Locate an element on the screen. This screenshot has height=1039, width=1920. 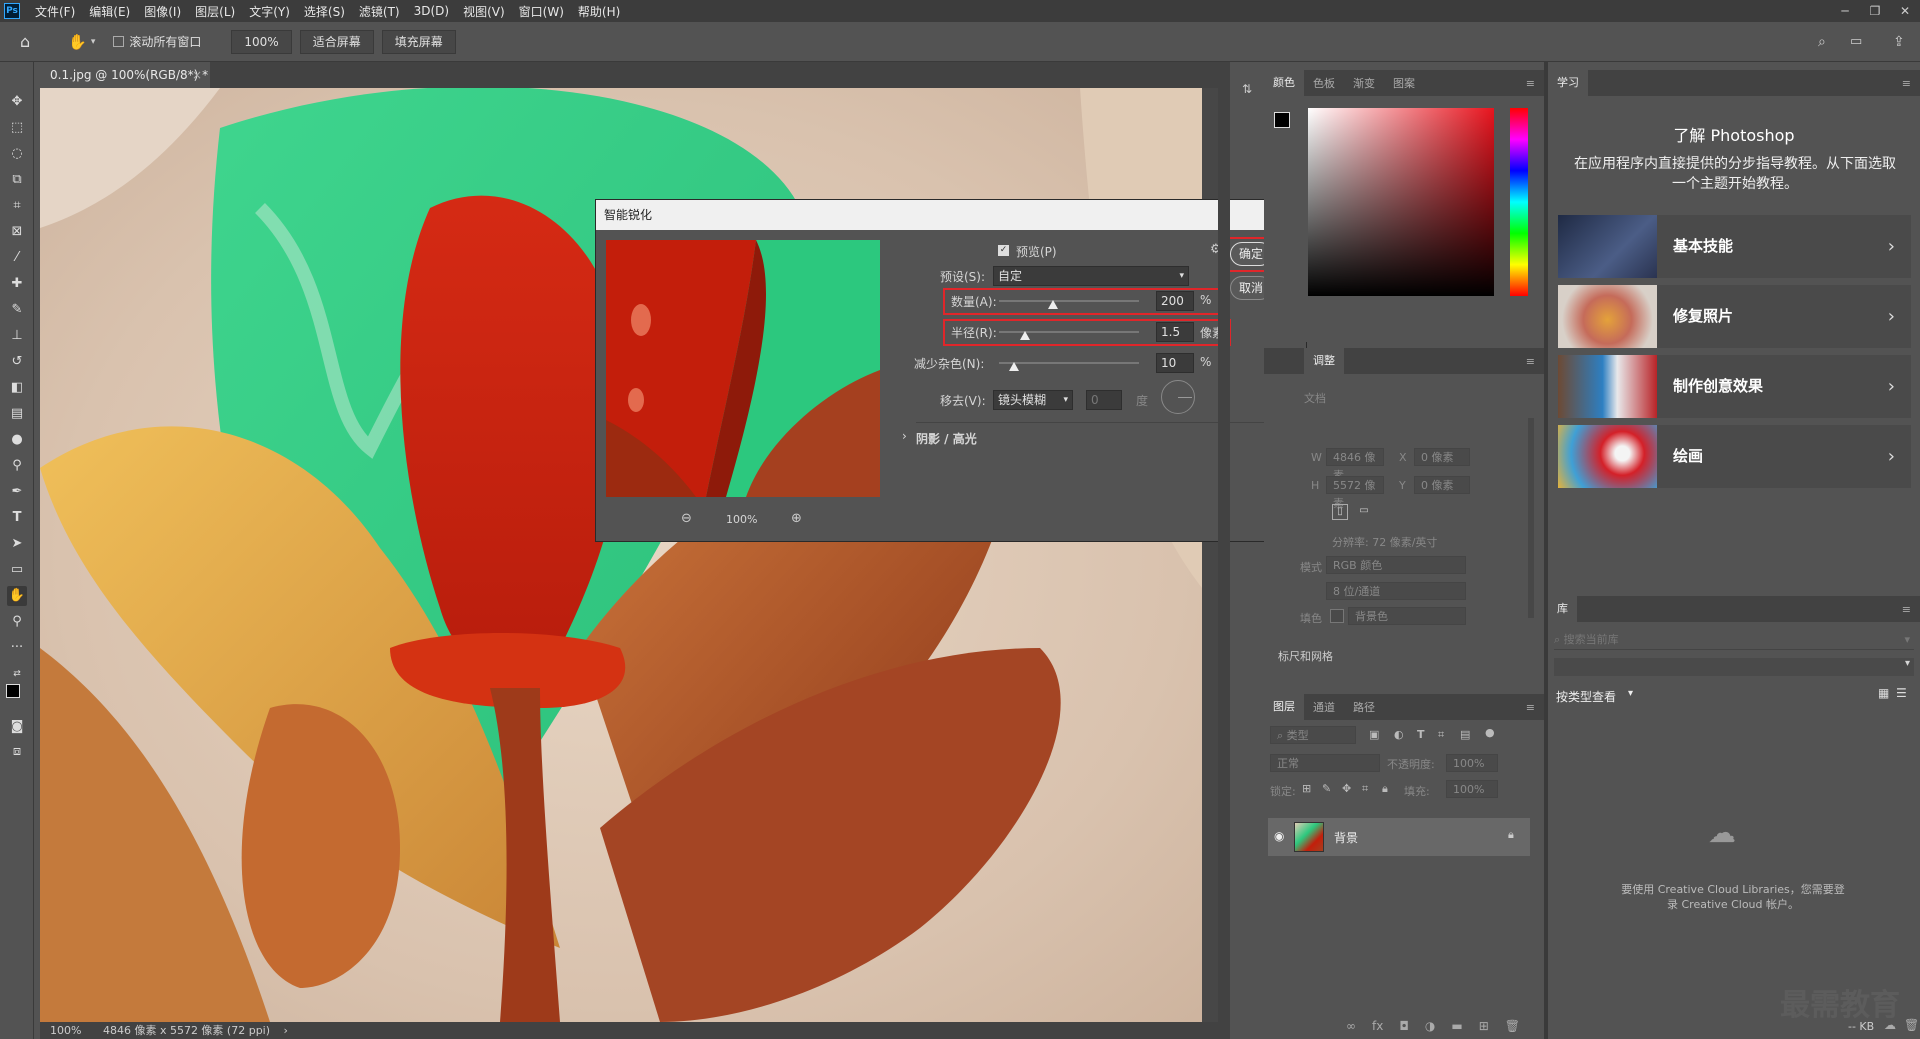
lock-artboard-icon: ⌗ is located at coordinates (1365, 789).